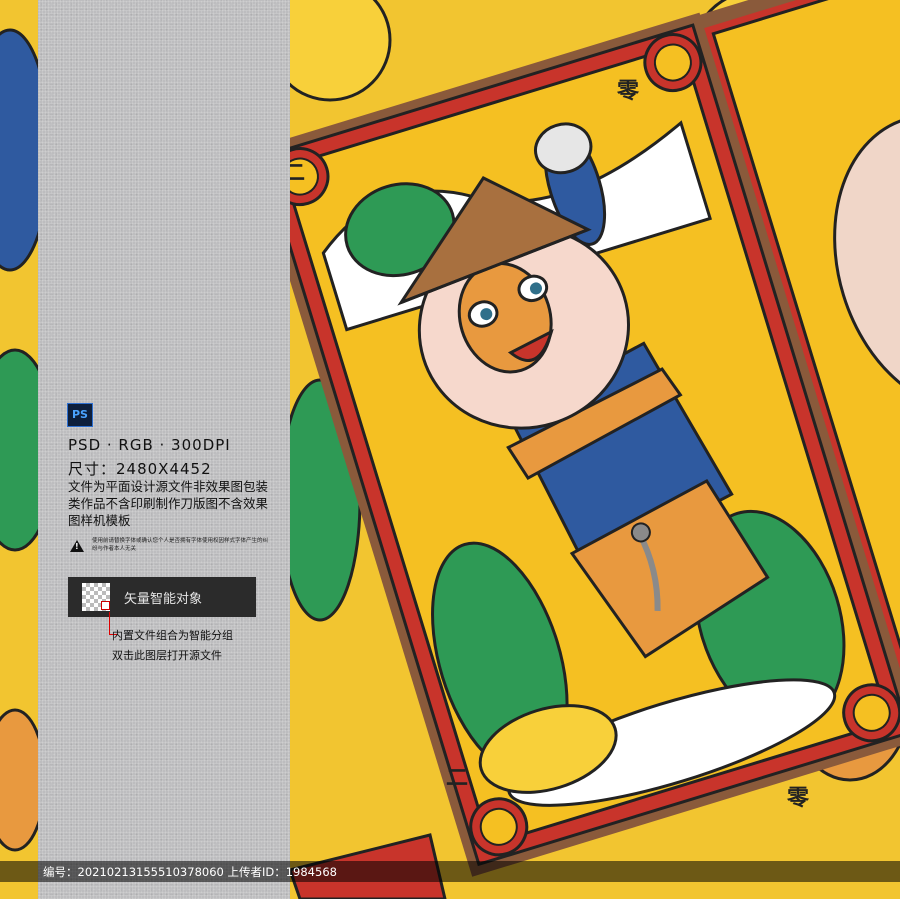 Image resolution: width=900 pixels, height=899 pixels. What do you see at coordinates (167, 655) in the screenshot?
I see `open-source-note: 双击此图层打开源文件` at bounding box center [167, 655].